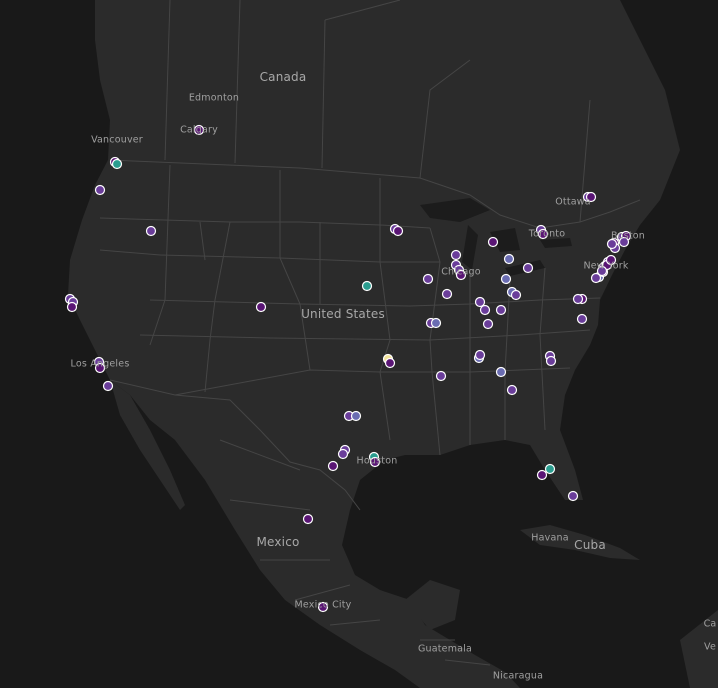 The height and width of the screenshot is (688, 718). What do you see at coordinates (72, 307) in the screenshot?
I see `map-marker-san-jose` at bounding box center [72, 307].